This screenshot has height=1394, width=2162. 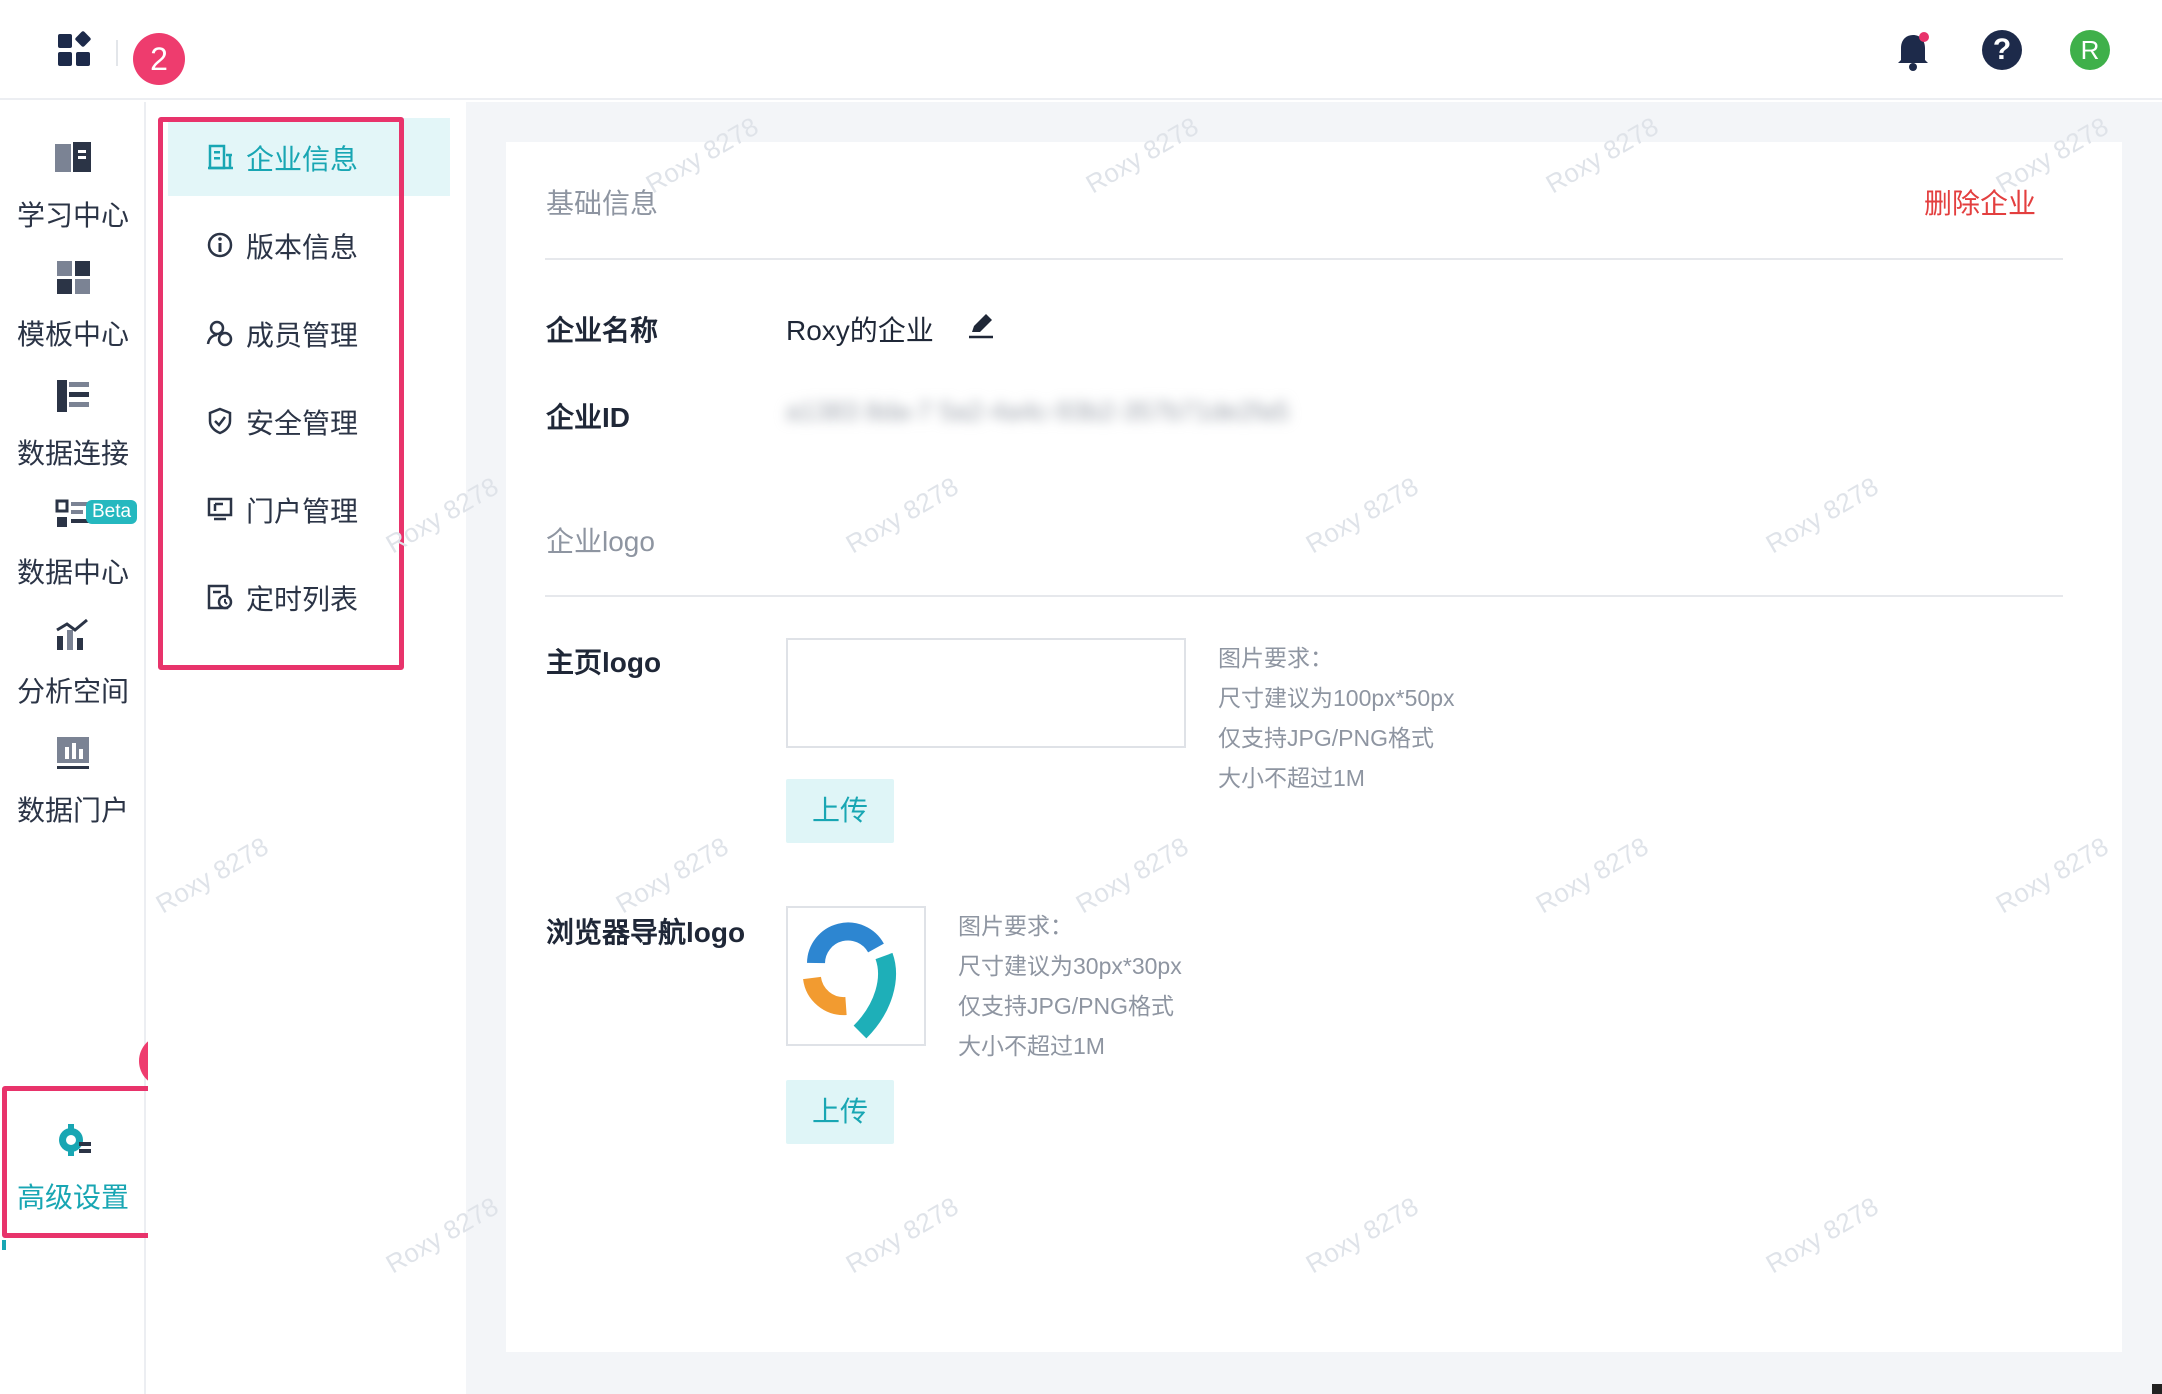 I want to click on help-icon: ?, so click(x=2002, y=50).